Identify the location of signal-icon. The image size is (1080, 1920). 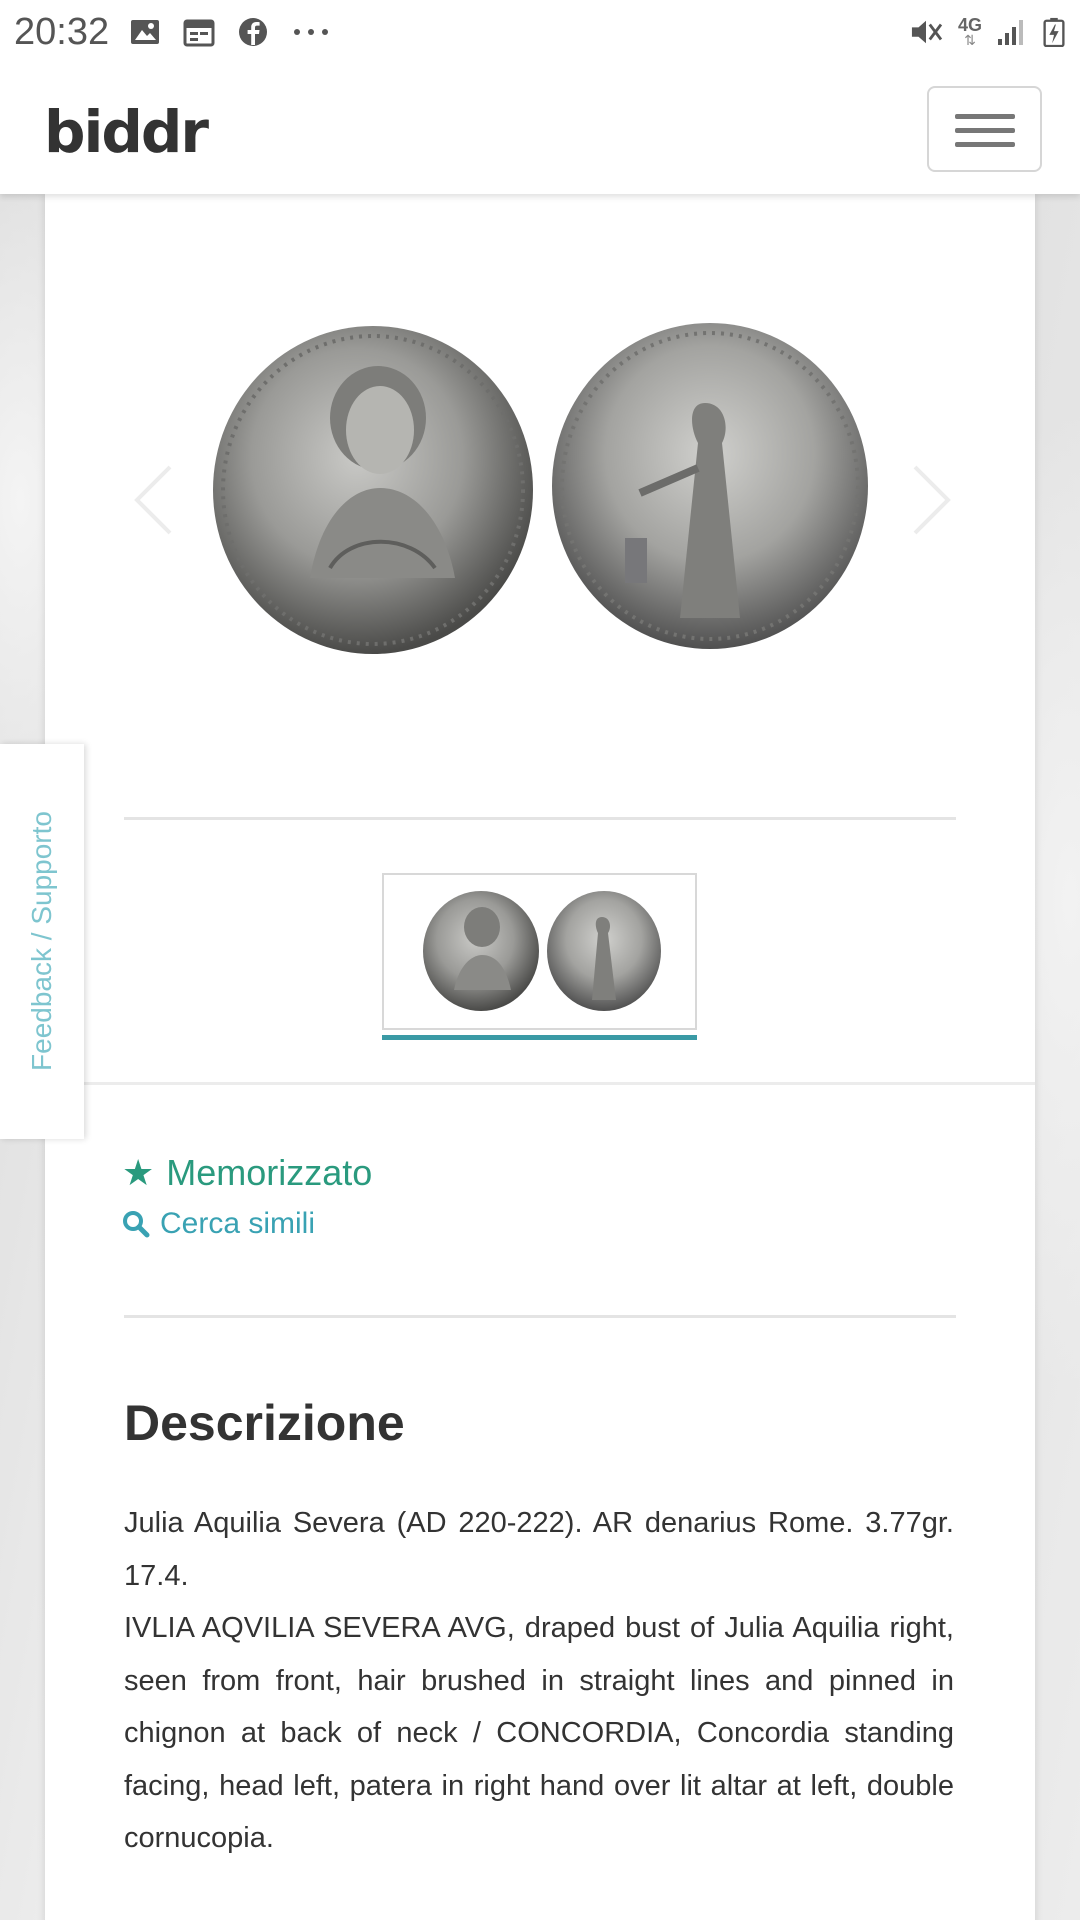
(1010, 32).